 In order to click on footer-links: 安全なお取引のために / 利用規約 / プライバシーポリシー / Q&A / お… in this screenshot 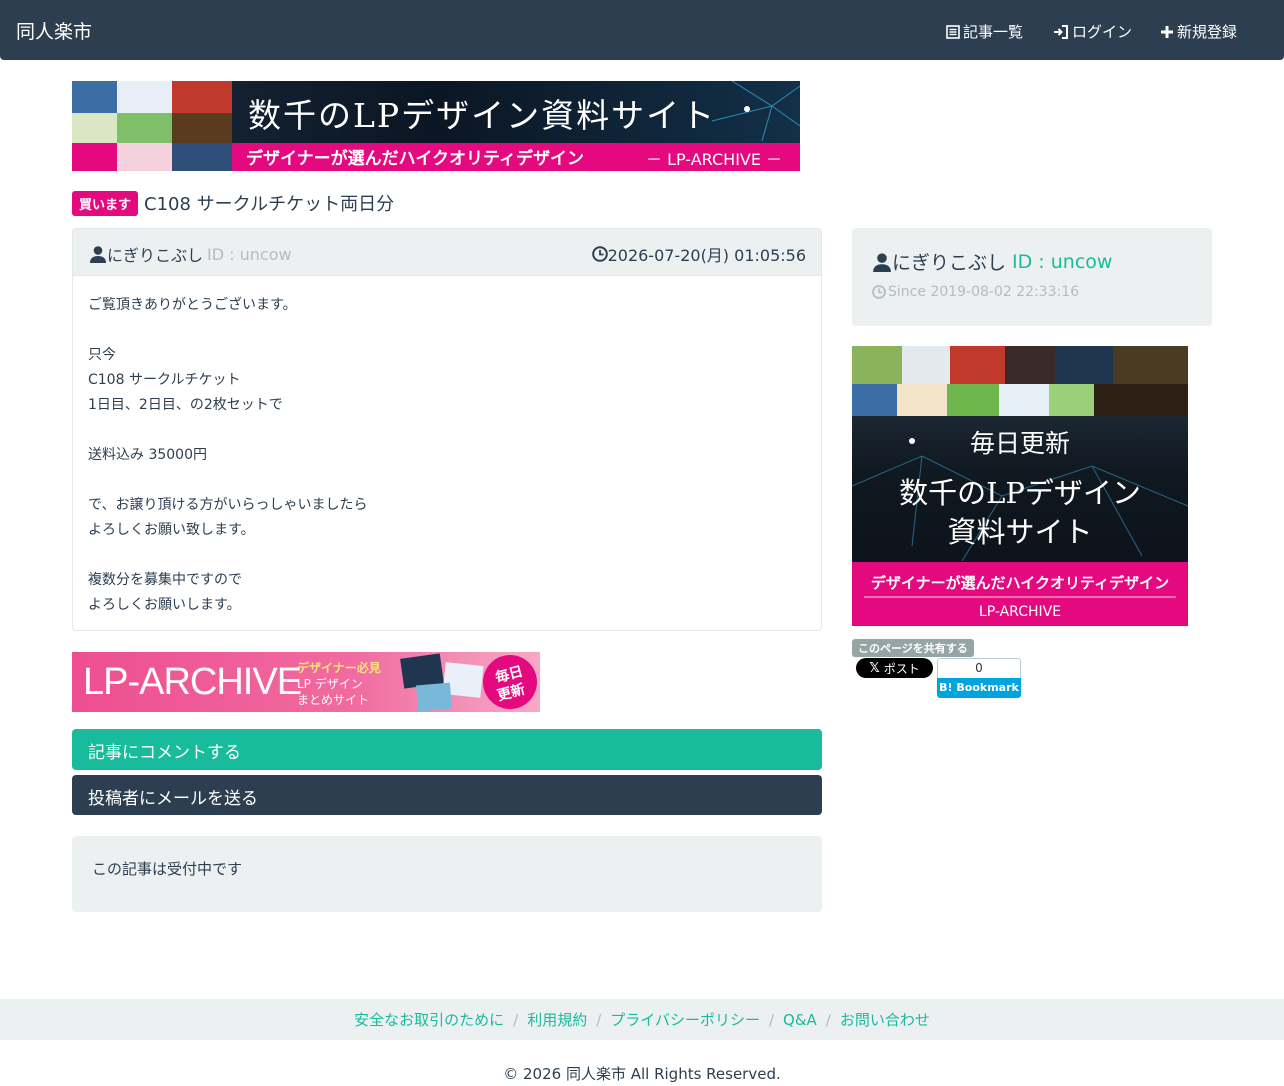, I will do `click(642, 1019)`.